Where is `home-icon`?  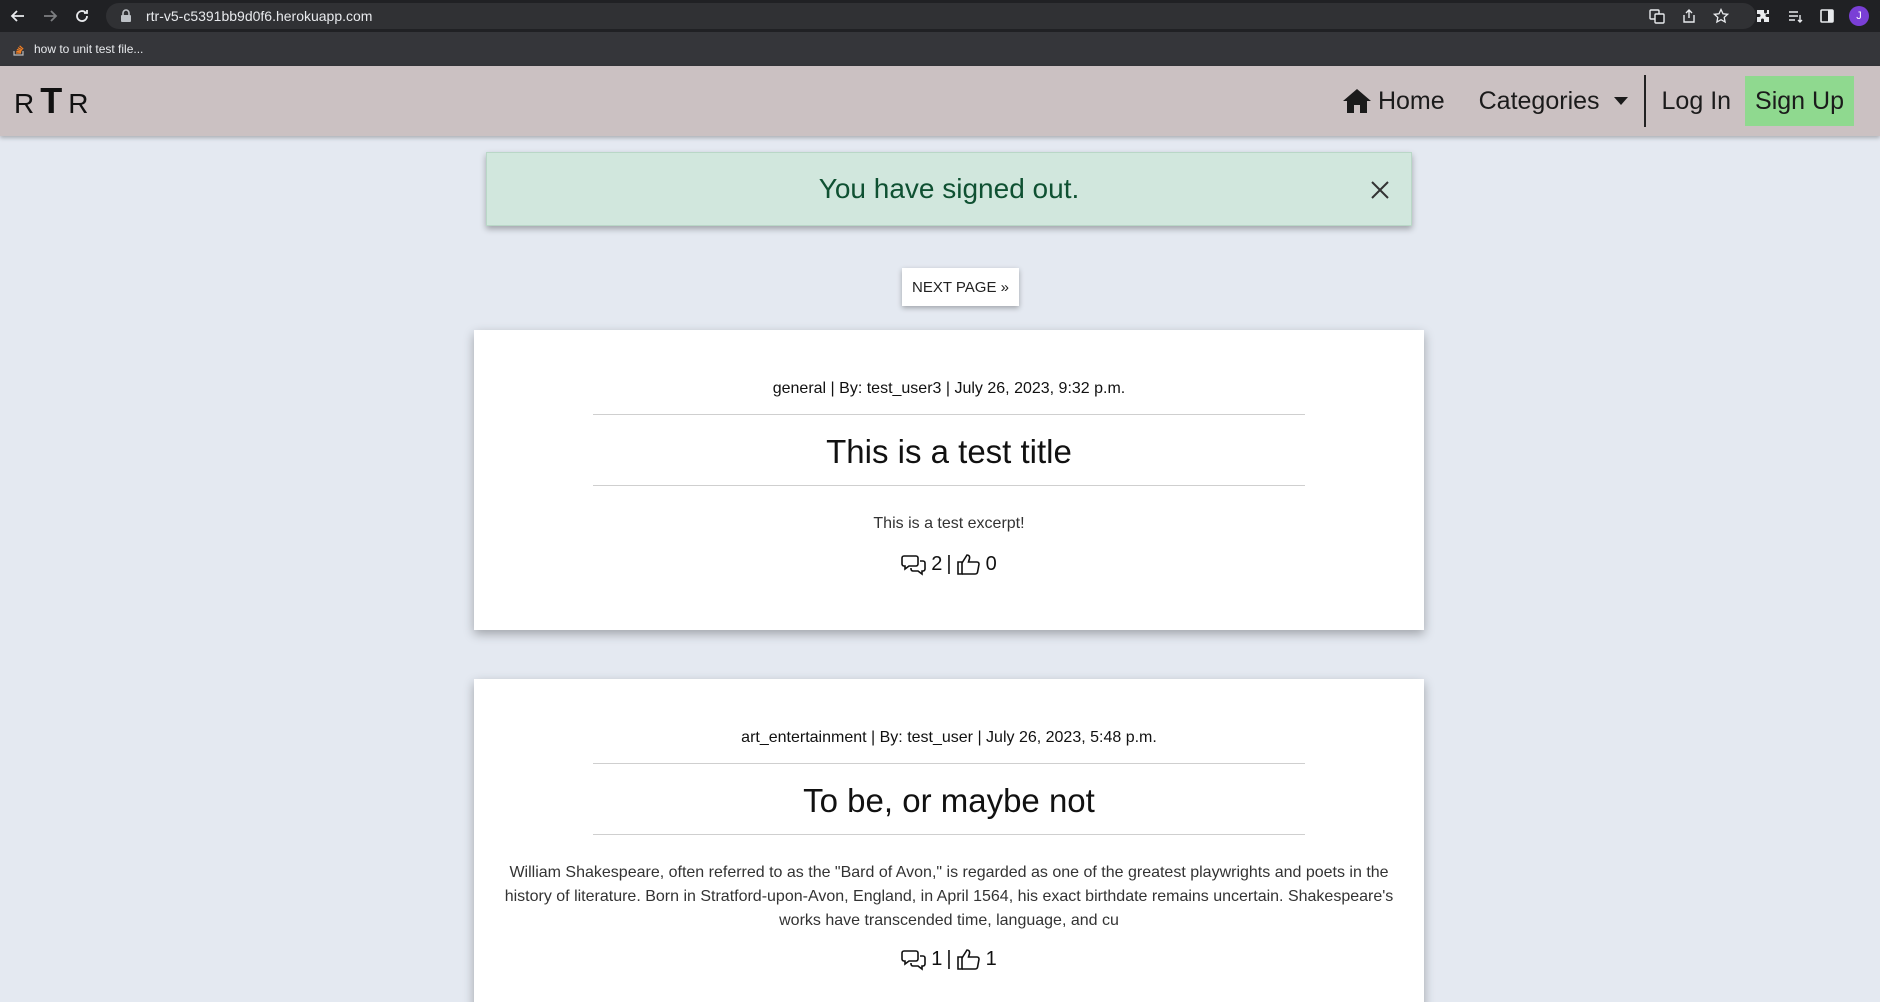 home-icon is located at coordinates (1356, 101).